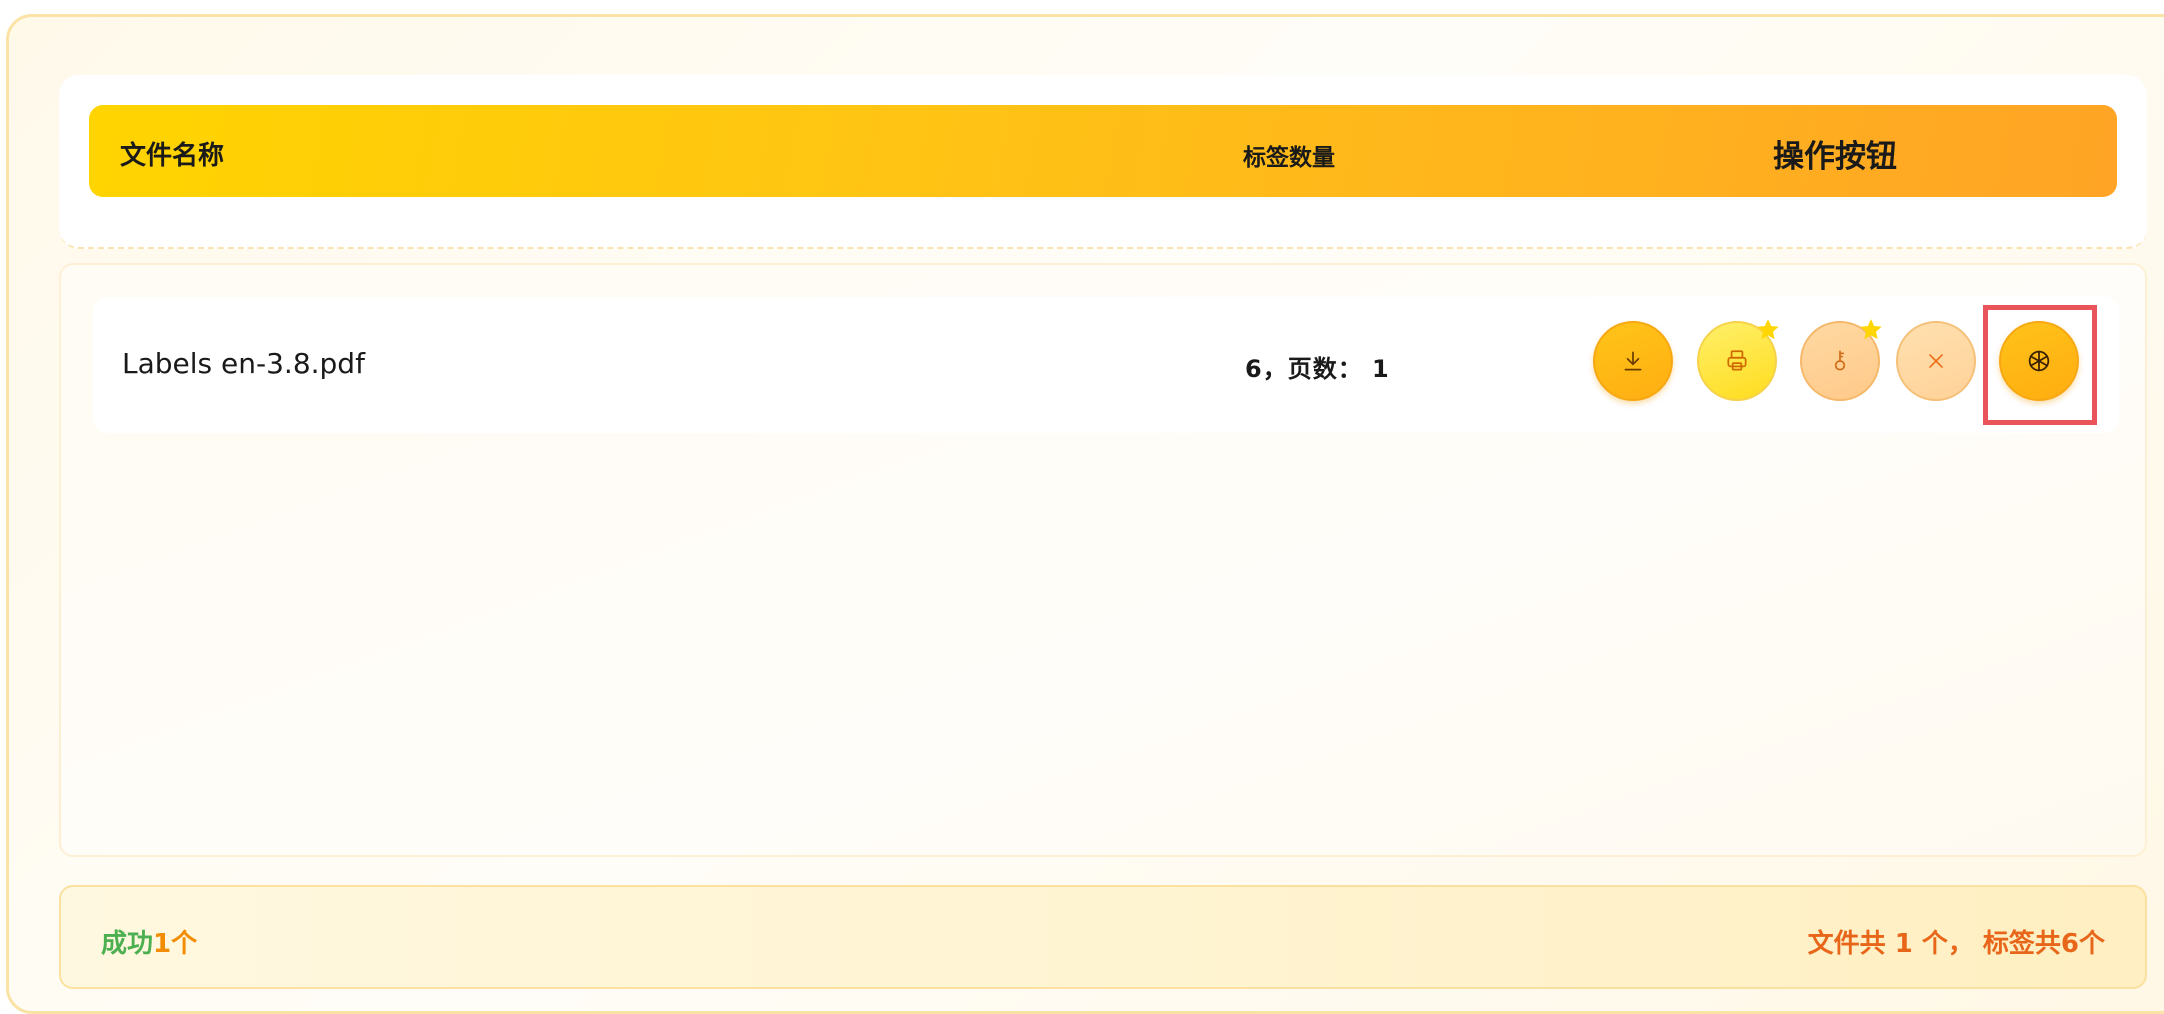  Describe the element at coordinates (243, 363) in the screenshot. I see `file-name: Labels en-3.8.pdf` at that location.